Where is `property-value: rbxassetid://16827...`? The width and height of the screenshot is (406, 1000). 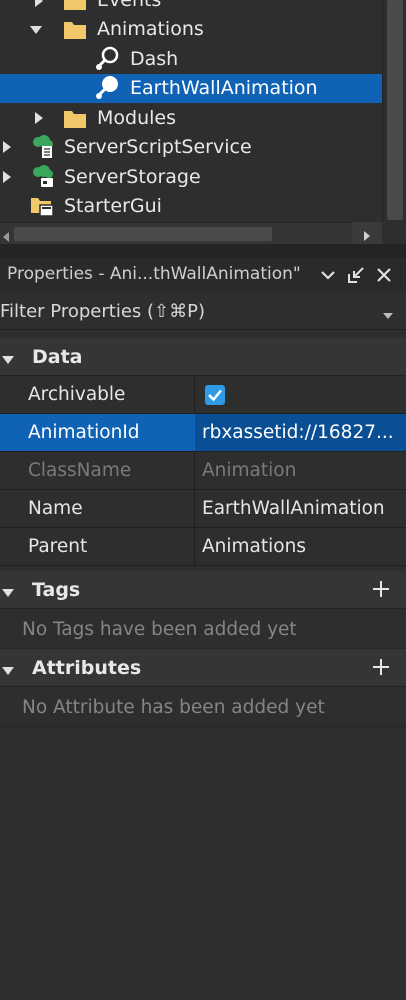
property-value: rbxassetid://16827... is located at coordinates (302, 432).